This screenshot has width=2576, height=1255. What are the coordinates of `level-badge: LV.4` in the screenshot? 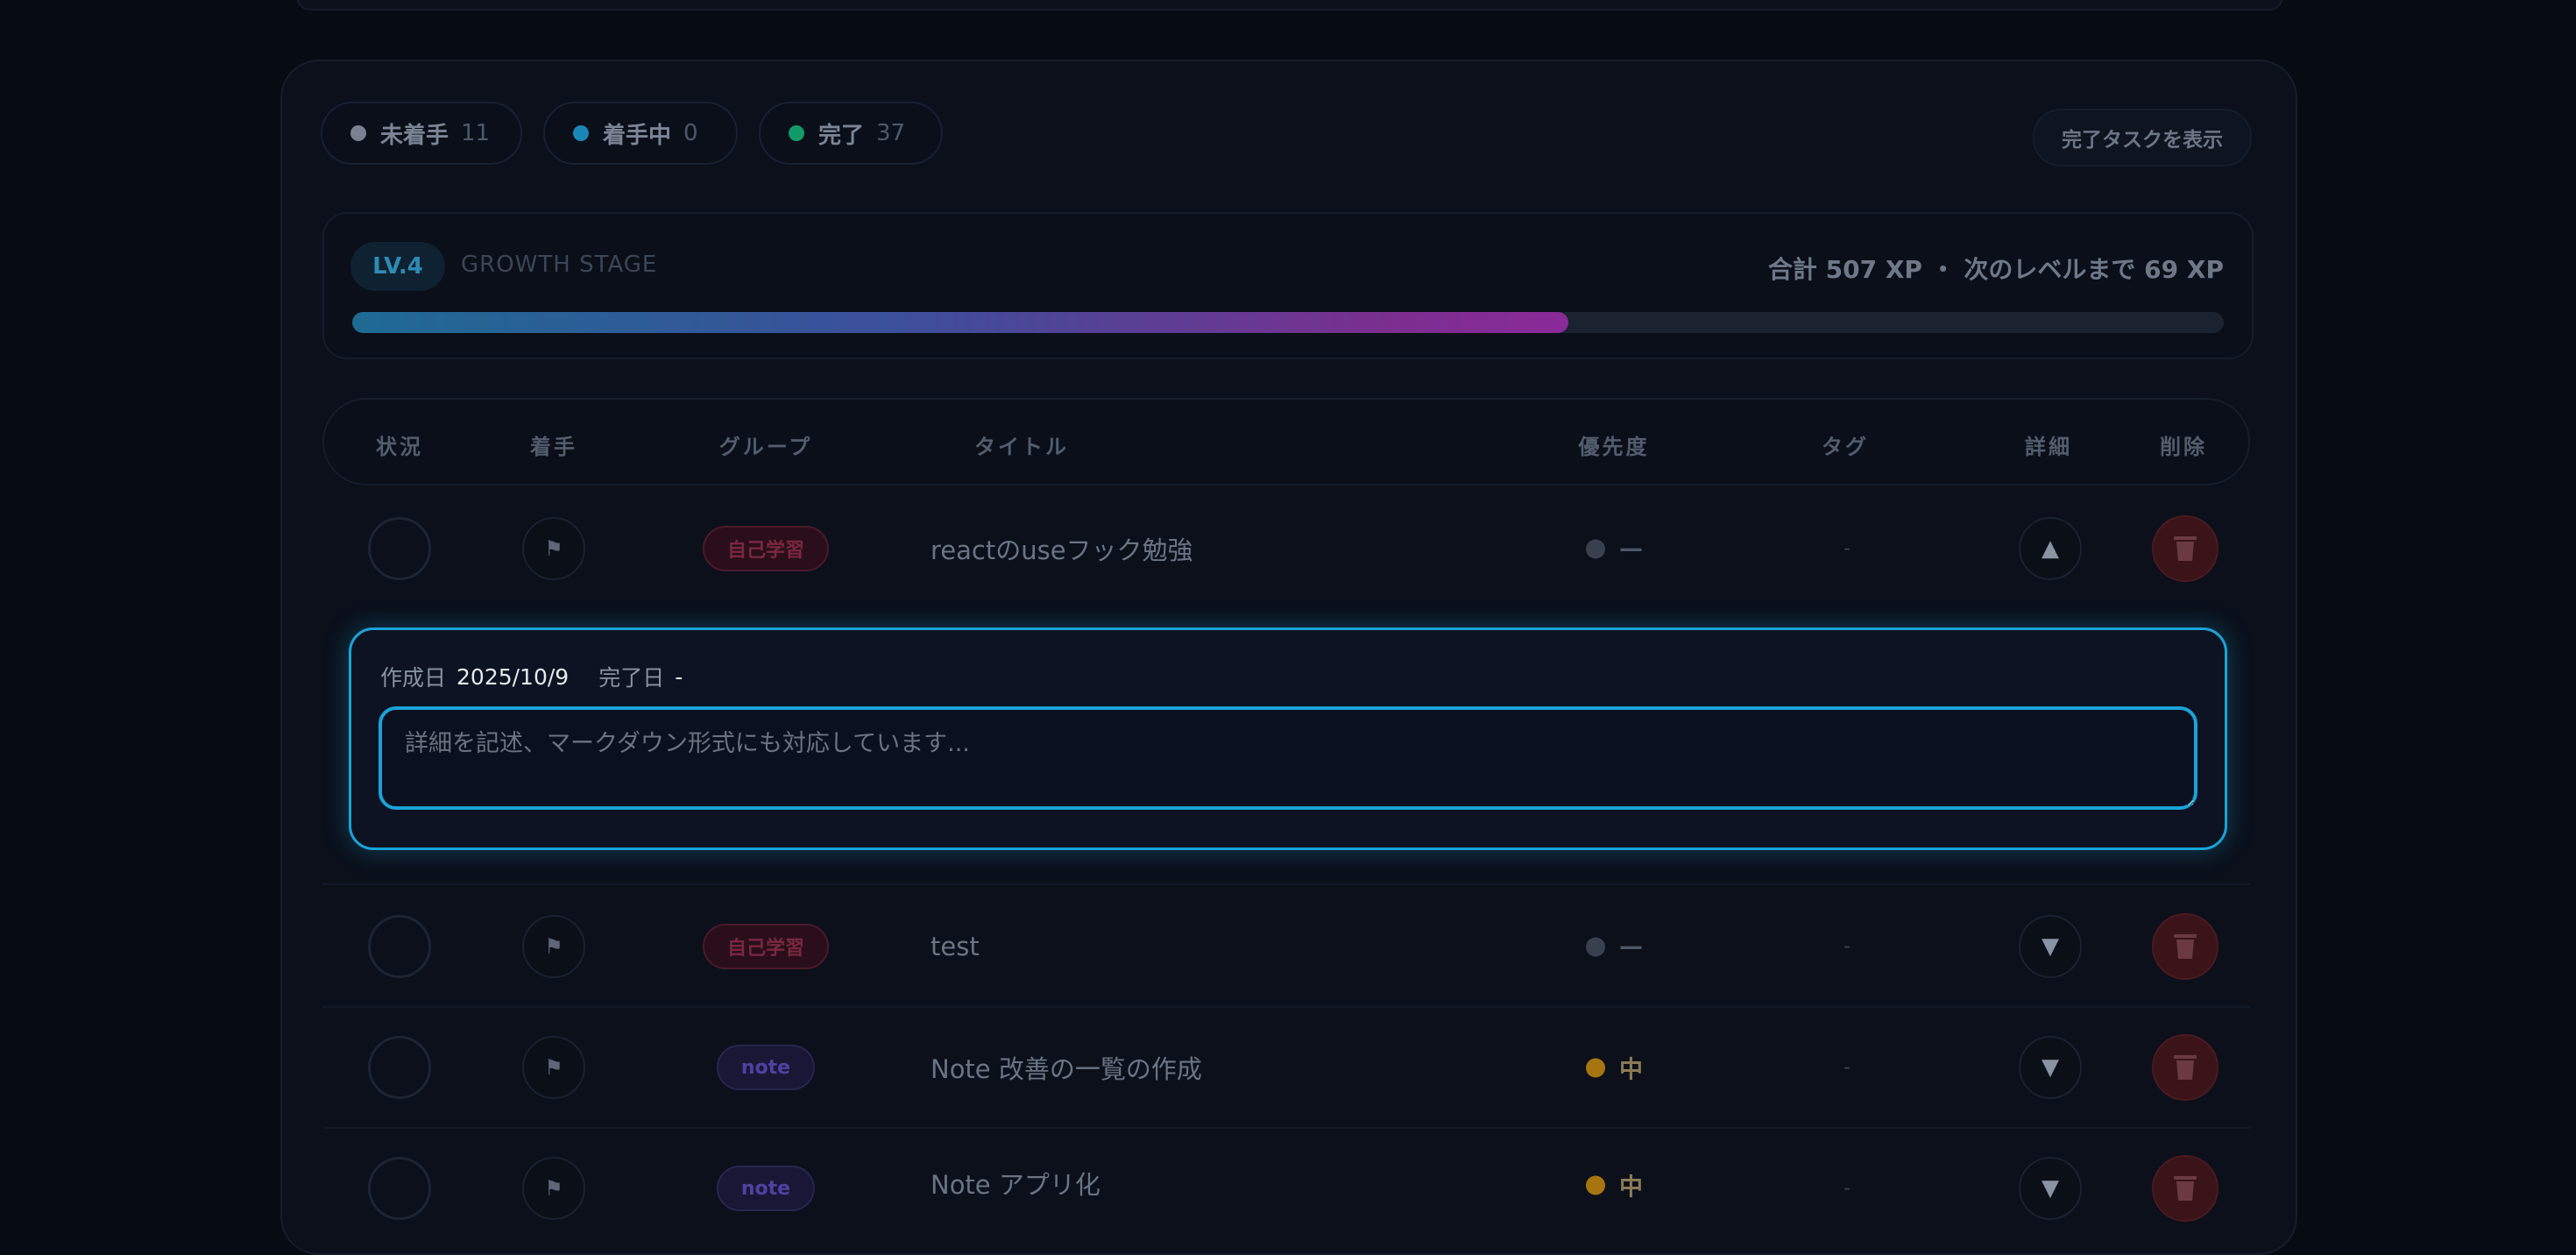 It's located at (397, 266).